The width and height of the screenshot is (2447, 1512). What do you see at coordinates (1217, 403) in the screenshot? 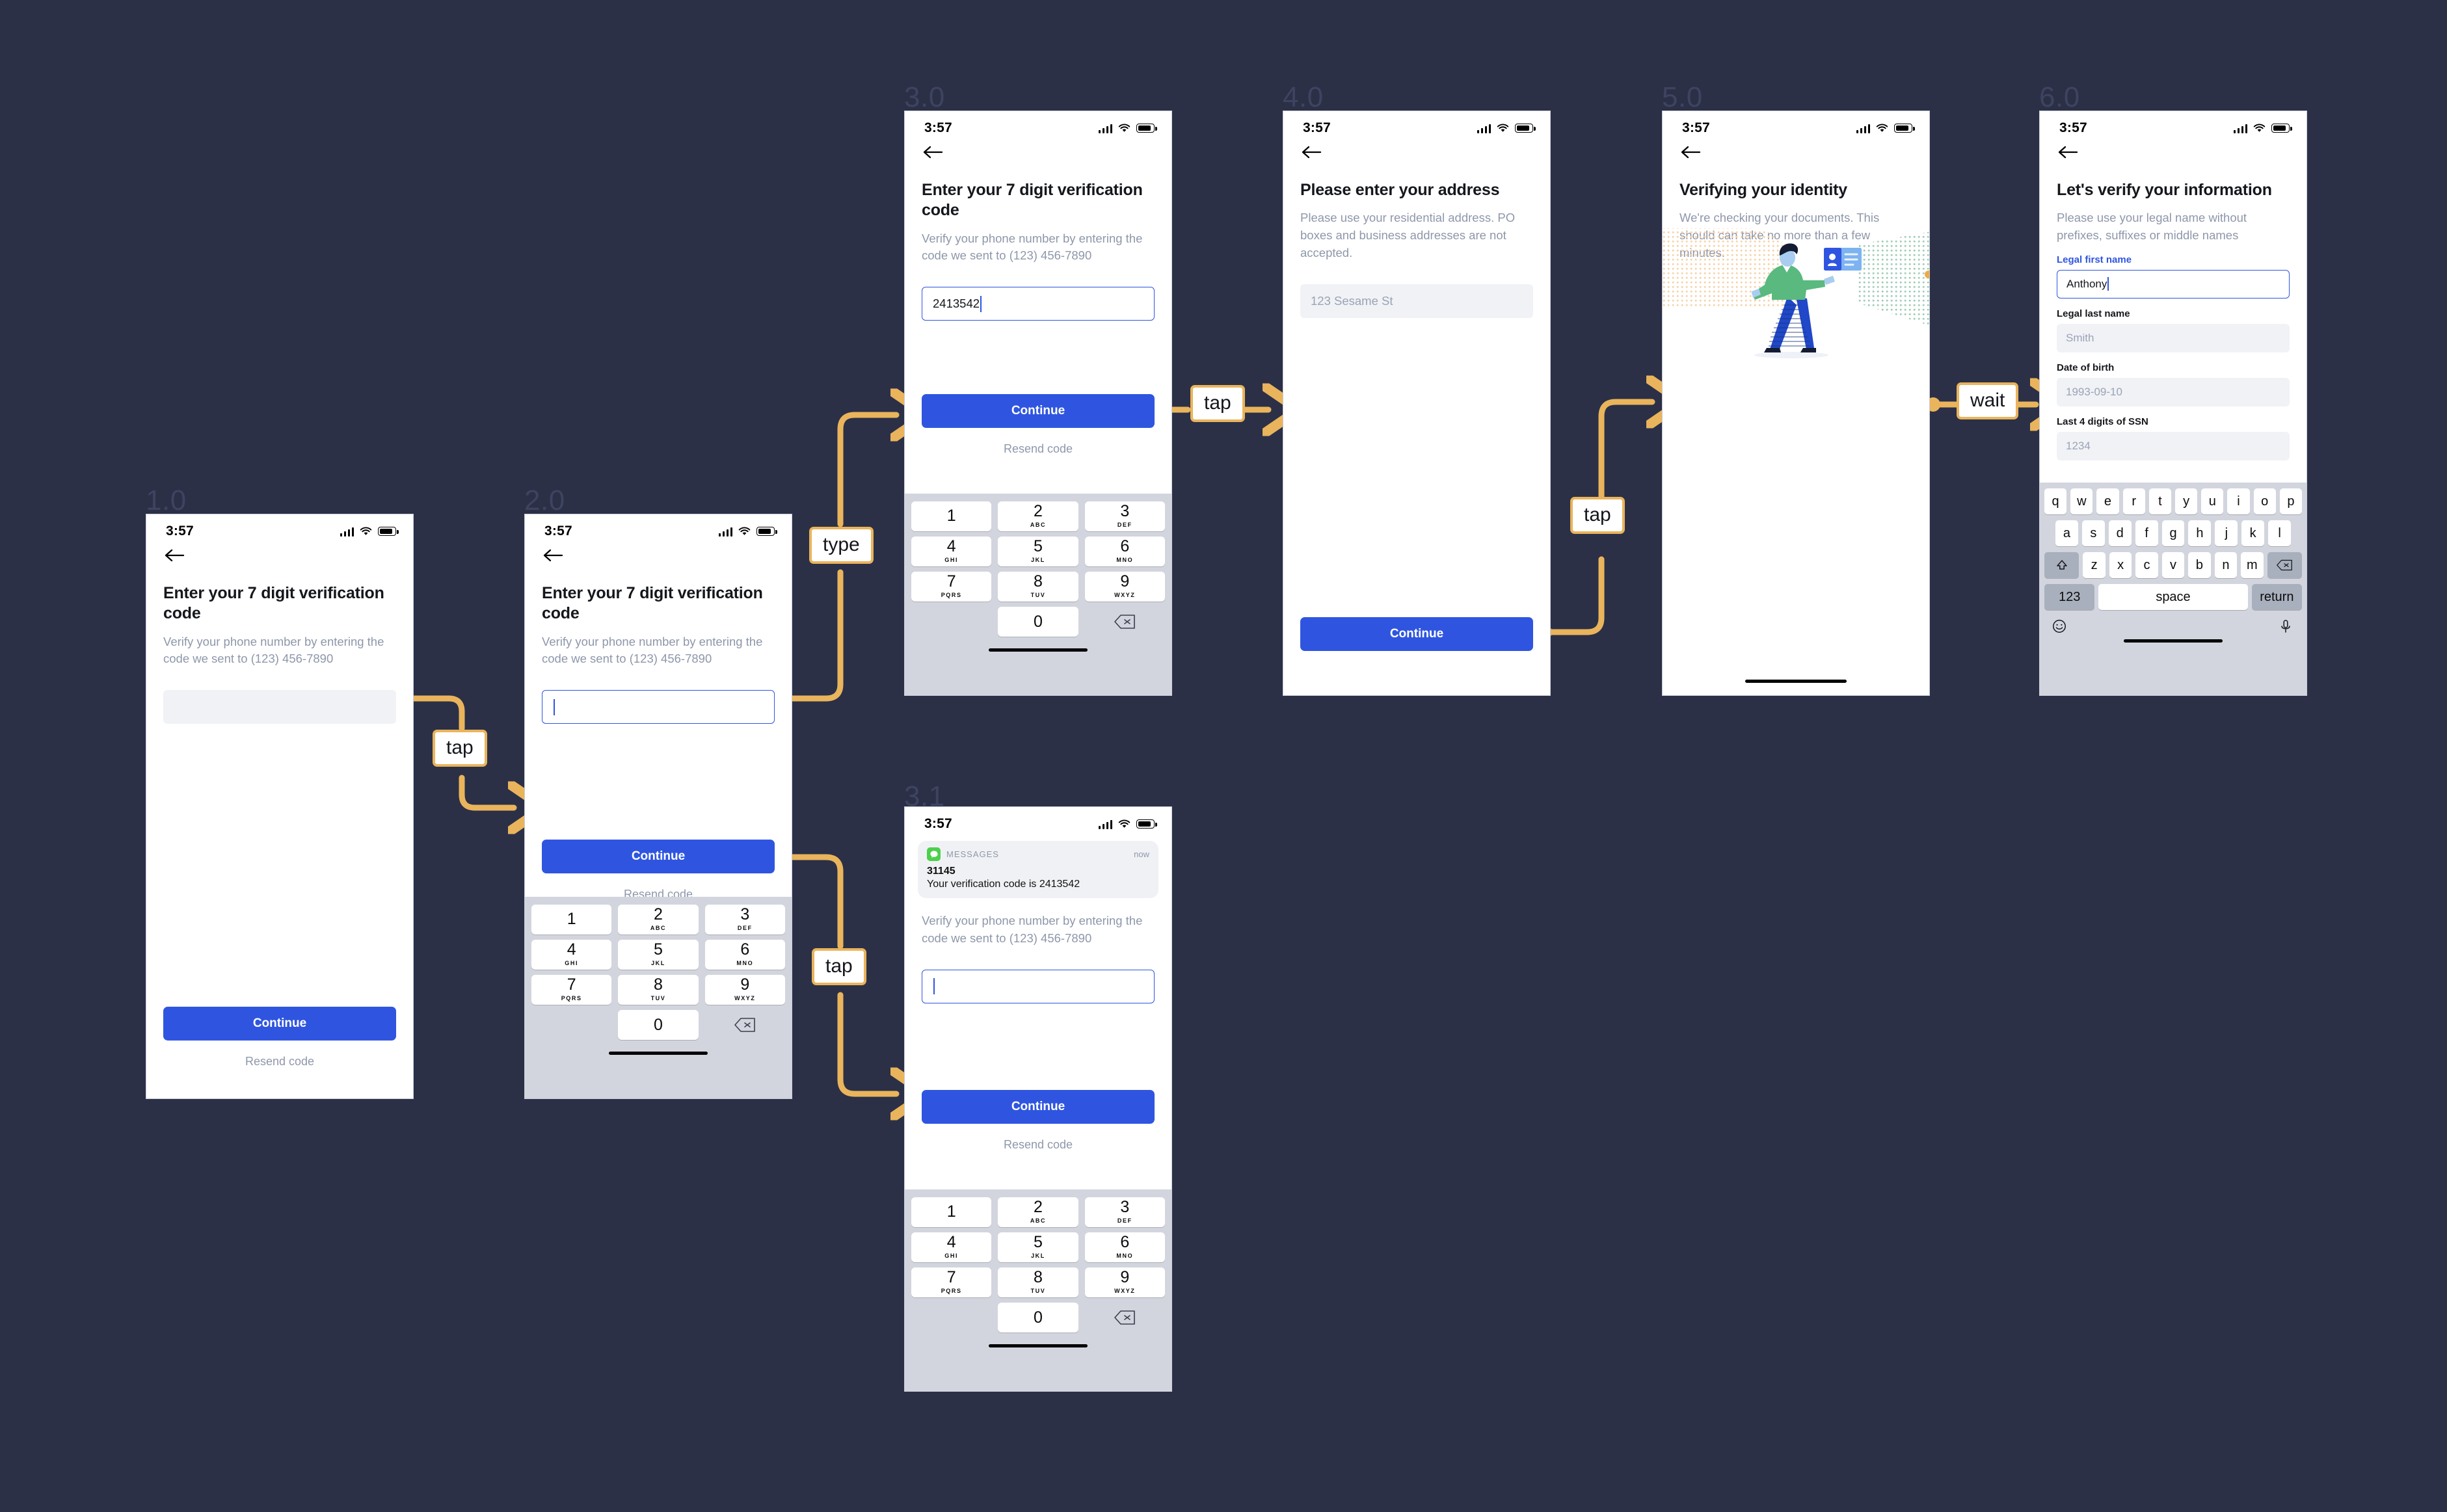
I see `action-chip-tap-3: tap` at bounding box center [1217, 403].